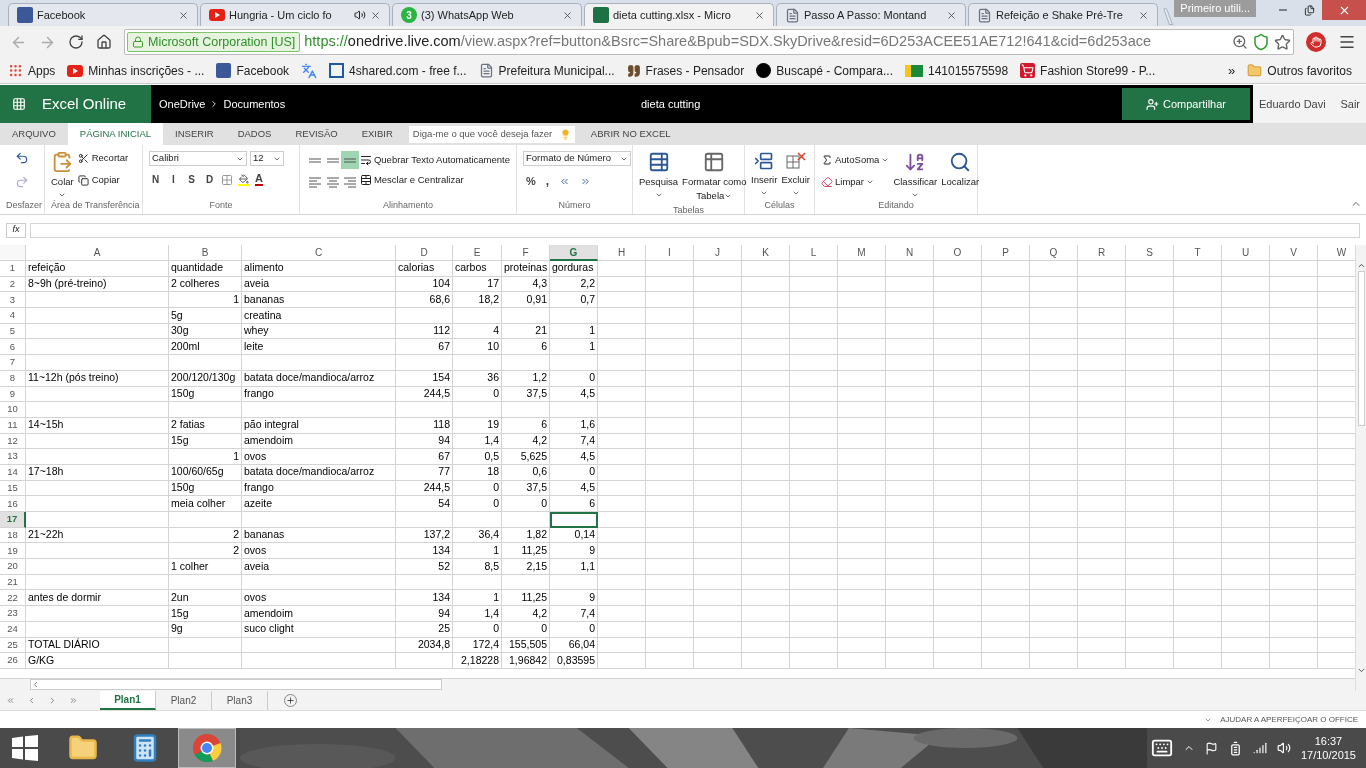 This screenshot has height=768, width=1366. I want to click on ribbon-tab: REVISÃO, so click(316, 134).